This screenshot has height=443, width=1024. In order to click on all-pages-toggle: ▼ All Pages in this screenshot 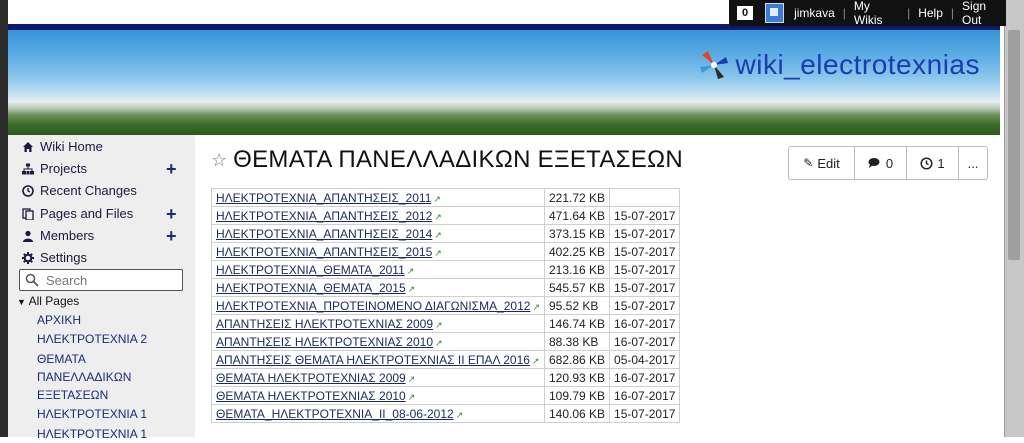, I will do `click(48, 301)`.